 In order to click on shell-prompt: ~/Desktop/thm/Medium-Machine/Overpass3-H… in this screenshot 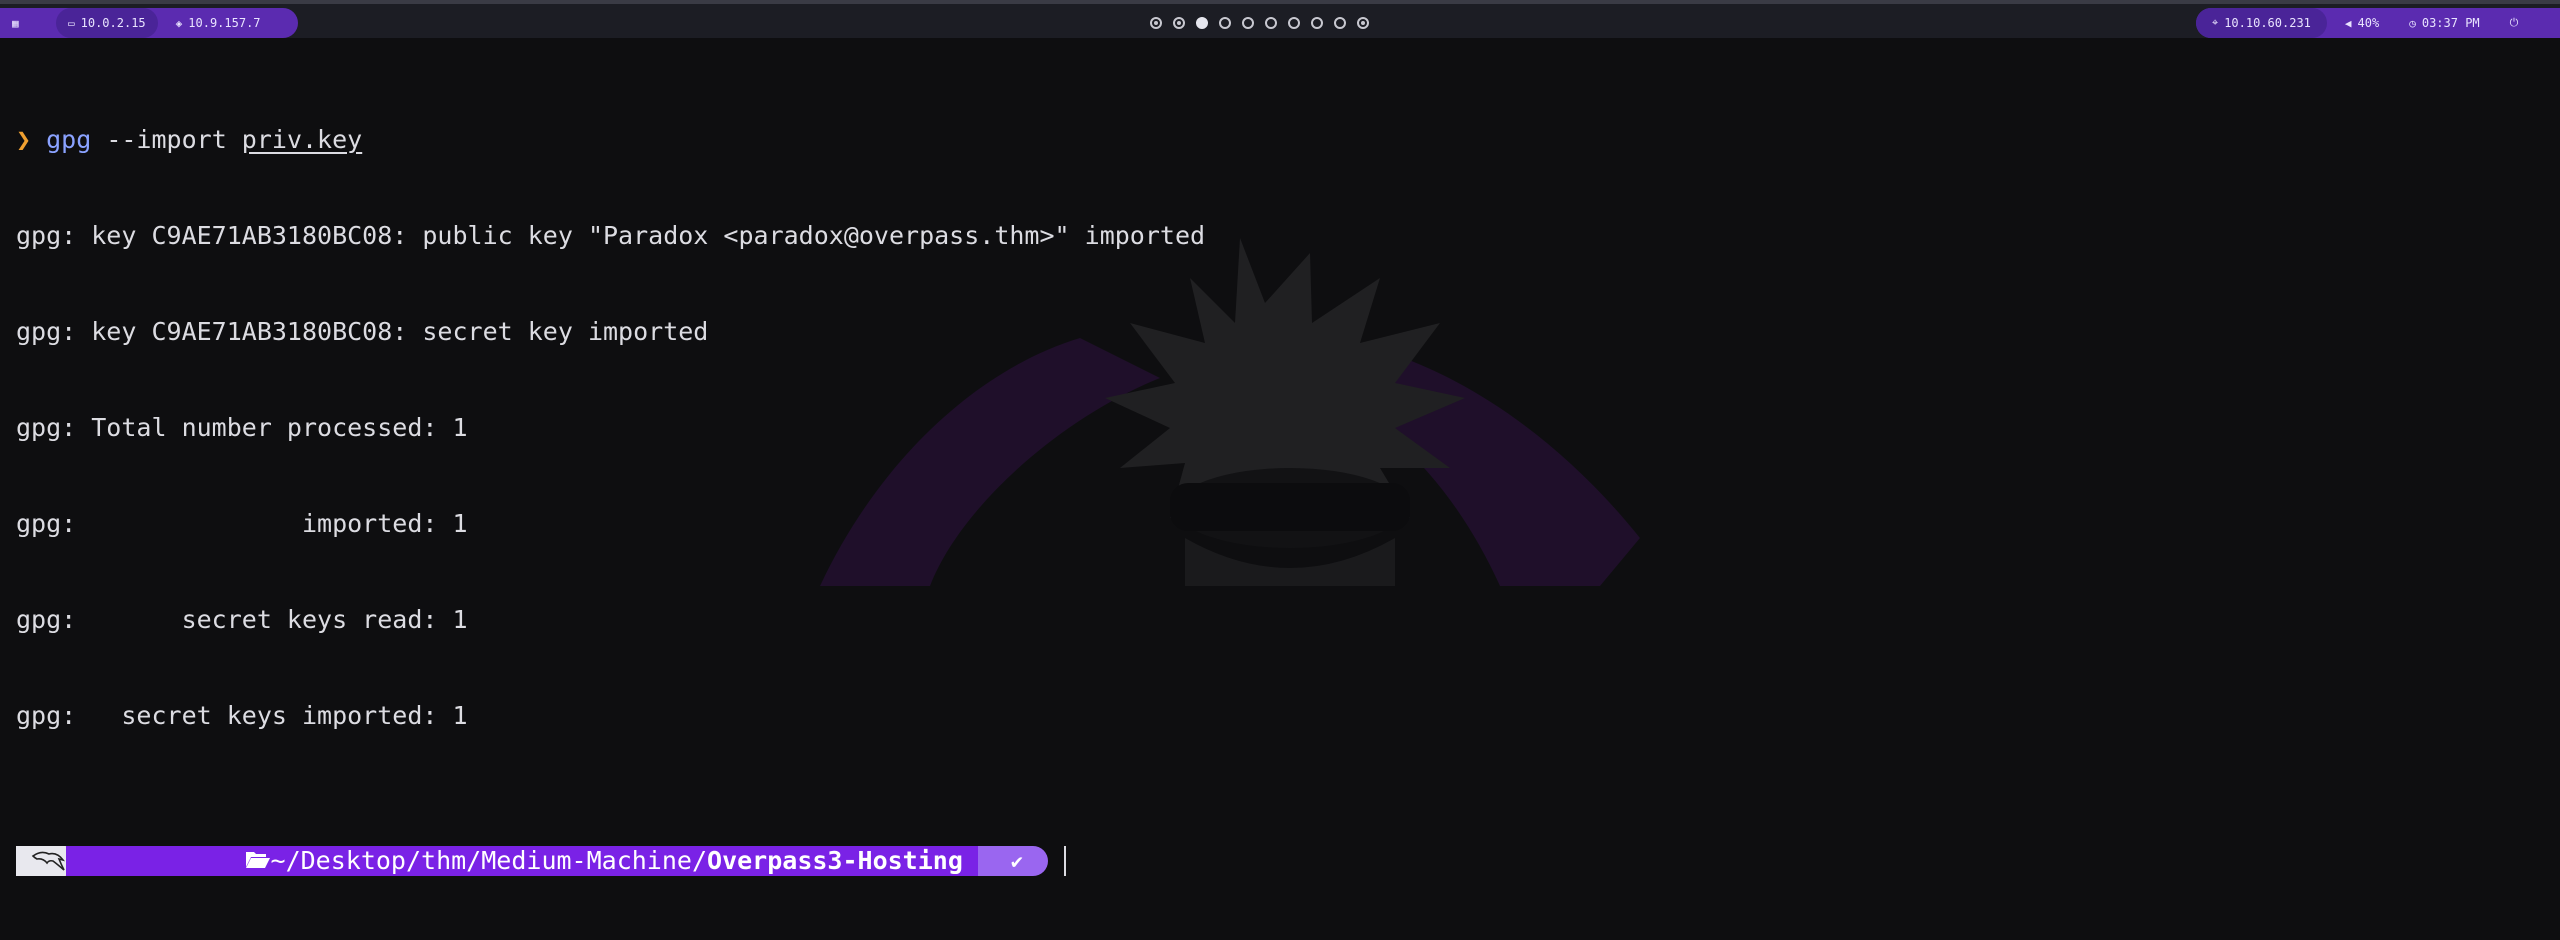, I will do `click(1276, 861)`.